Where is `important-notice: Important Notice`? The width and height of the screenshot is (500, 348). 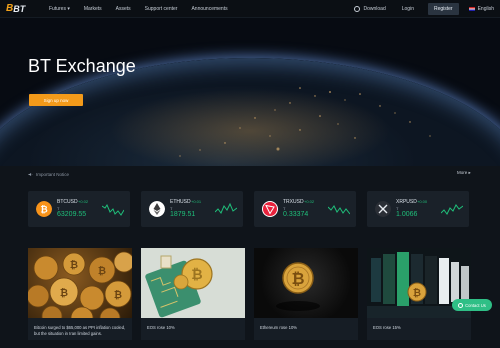 important-notice: Important Notice is located at coordinates (48, 174).